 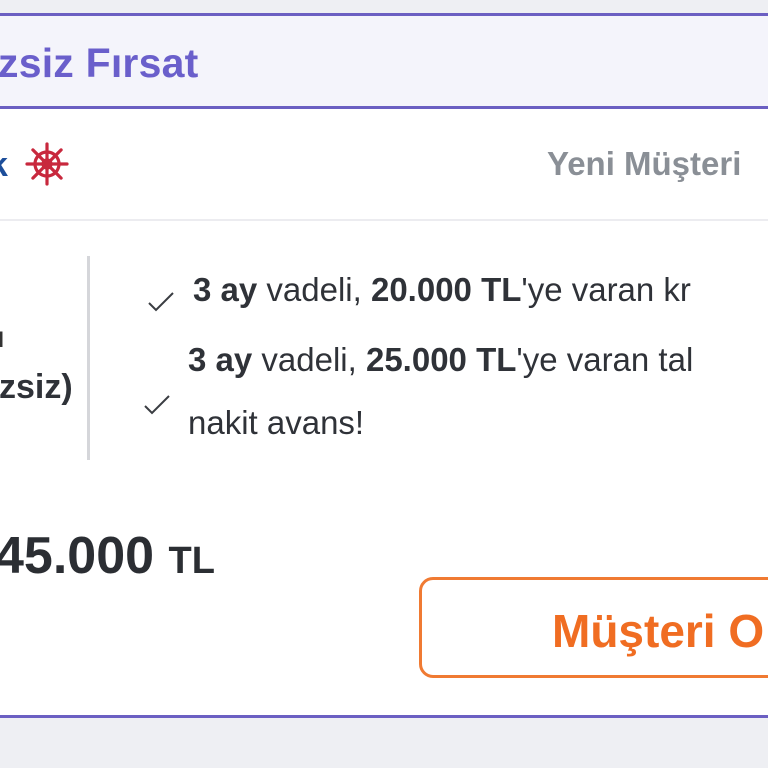 I want to click on cta-label: Müşteri O, so click(x=658, y=631).